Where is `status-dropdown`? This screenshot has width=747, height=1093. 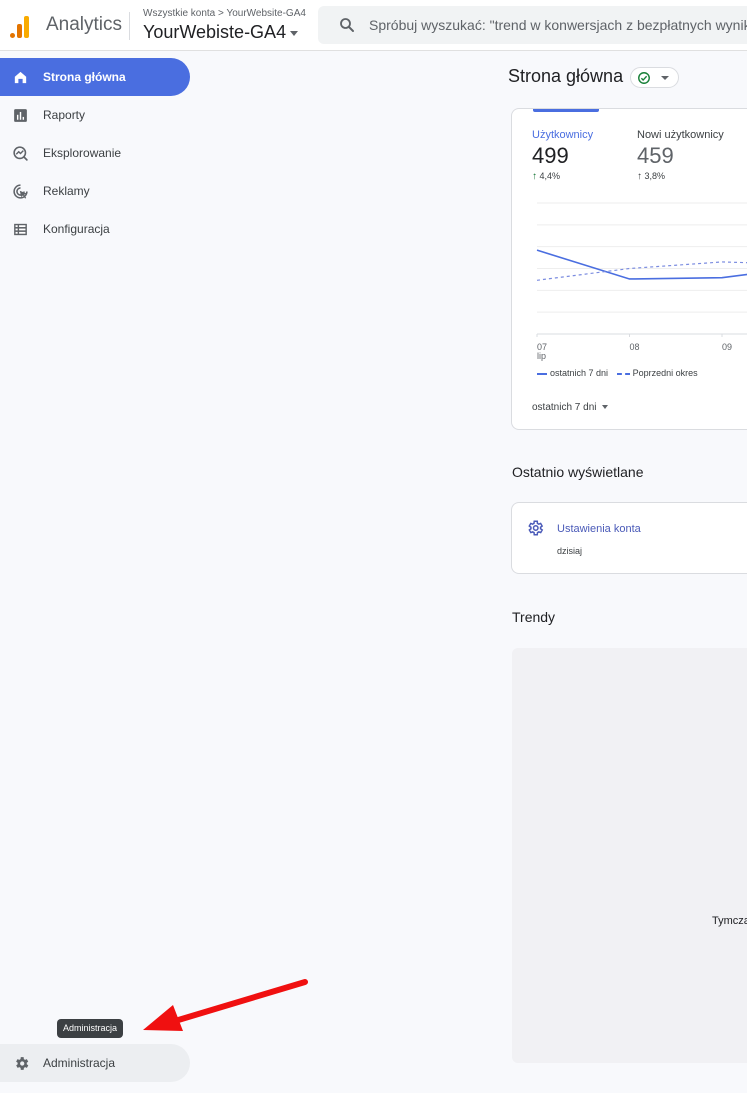 status-dropdown is located at coordinates (654, 77).